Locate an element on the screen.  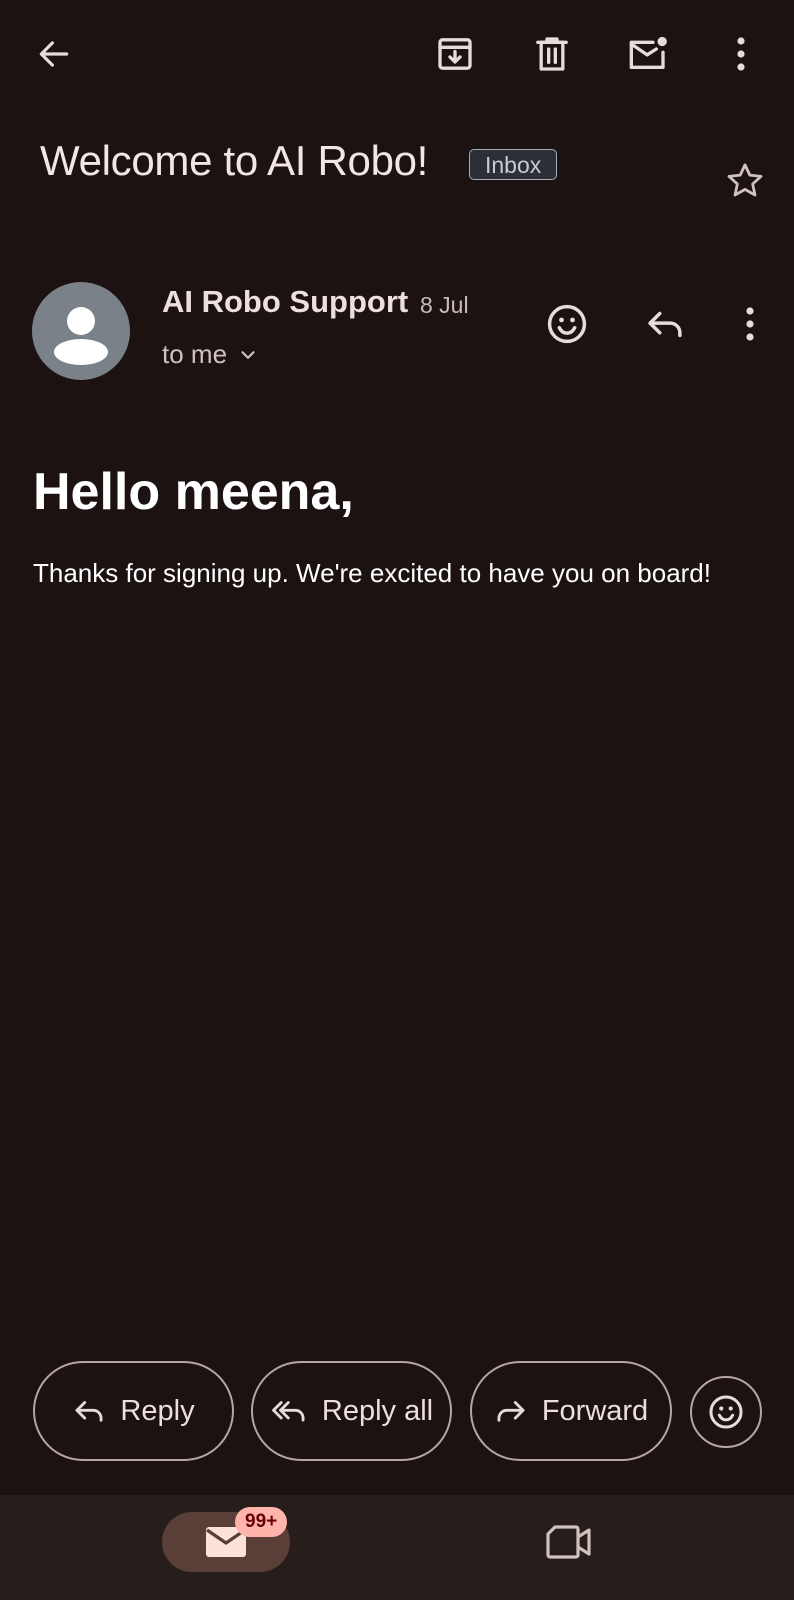
recipient-details-toggle: to me is located at coordinates (210, 354).